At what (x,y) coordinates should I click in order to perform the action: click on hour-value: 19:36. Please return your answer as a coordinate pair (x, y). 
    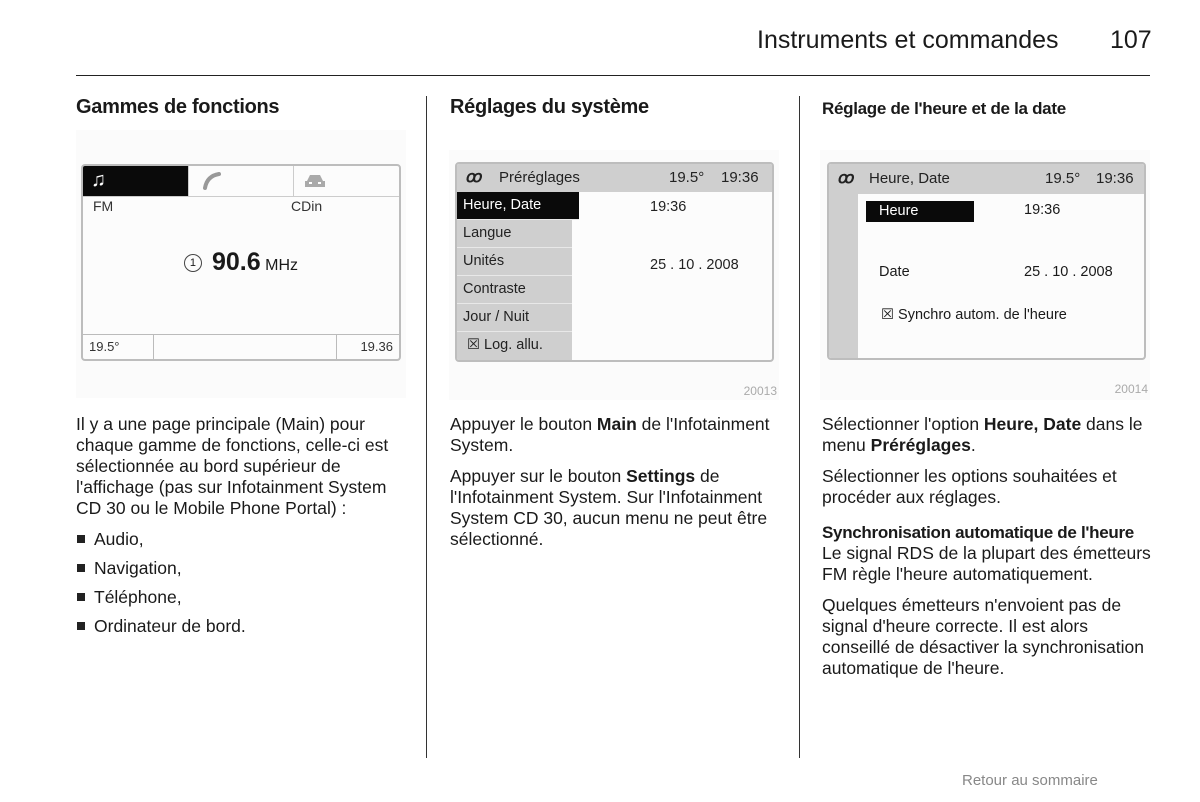
    Looking at the image, I should click on (1042, 210).